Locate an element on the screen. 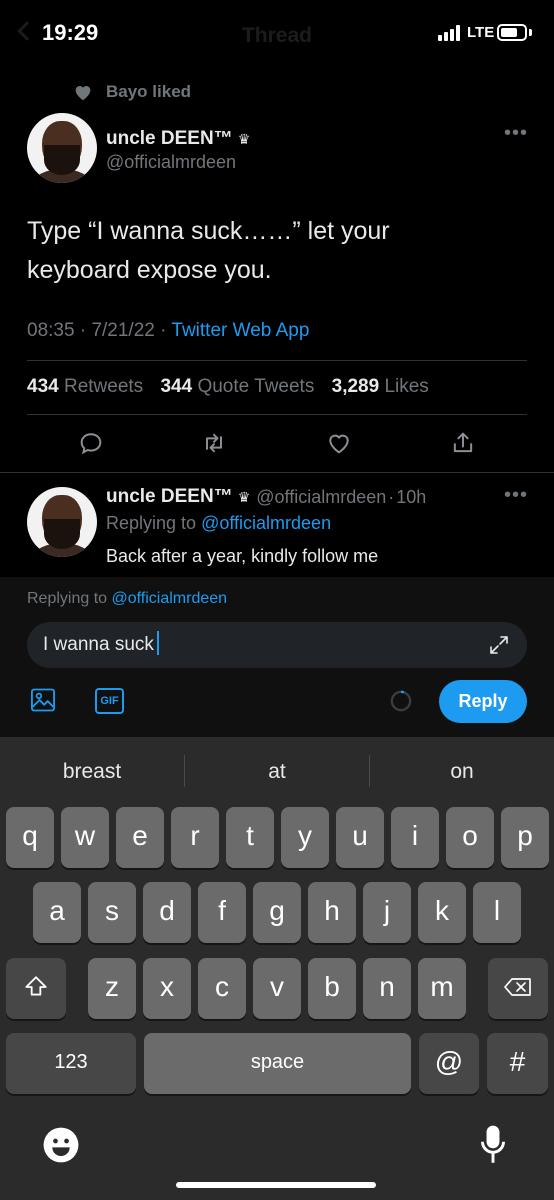 Image resolution: width=554 pixels, height=1200 pixels. numbers-key: 123 is located at coordinates (71, 1063).